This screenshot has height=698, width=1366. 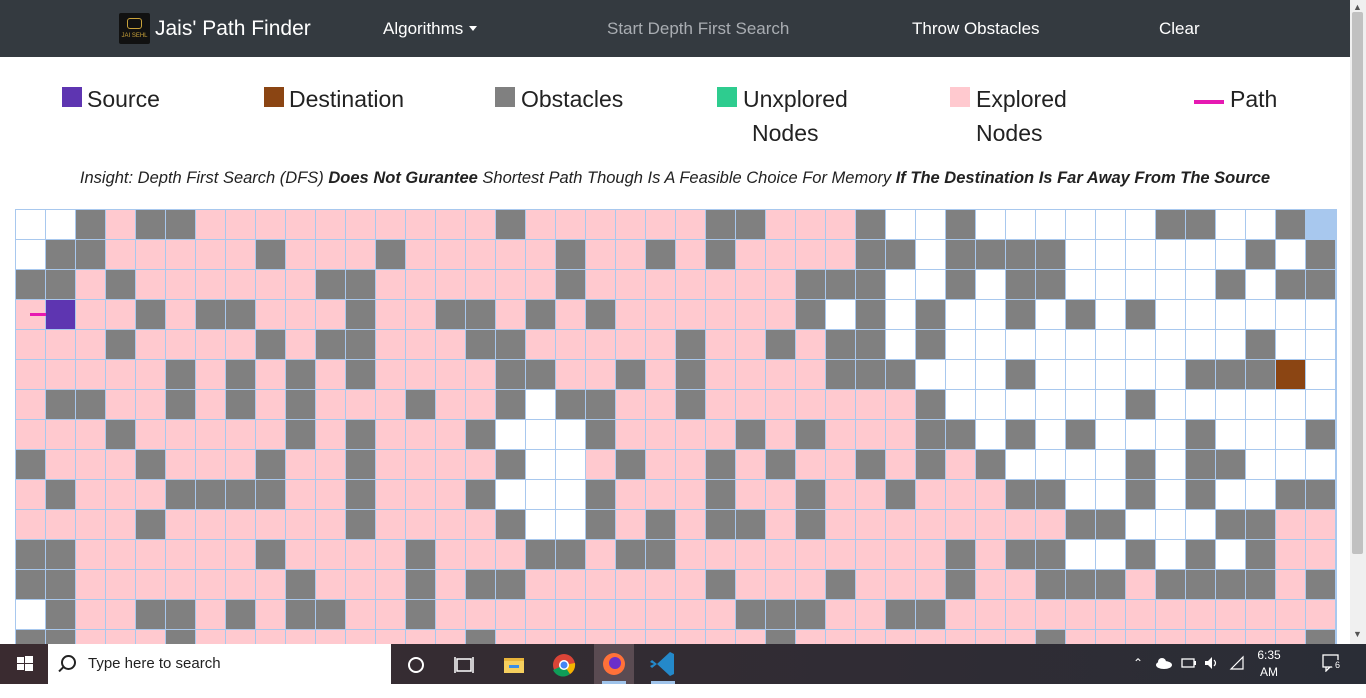 What do you see at coordinates (416, 665) in the screenshot?
I see `cortana-icon` at bounding box center [416, 665].